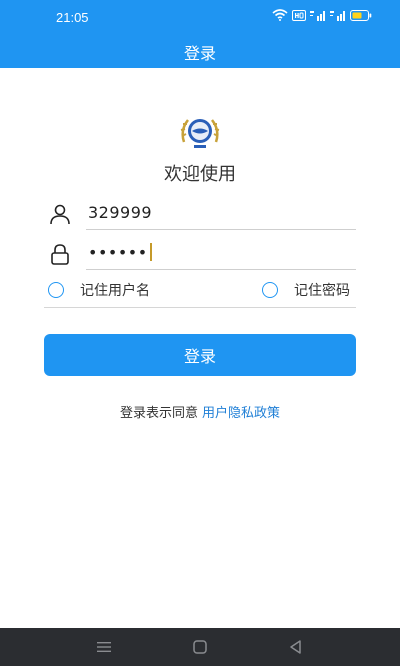 Image resolution: width=400 pixels, height=666 pixels. I want to click on agreement-prefix: 登录表示同意, so click(158, 413).